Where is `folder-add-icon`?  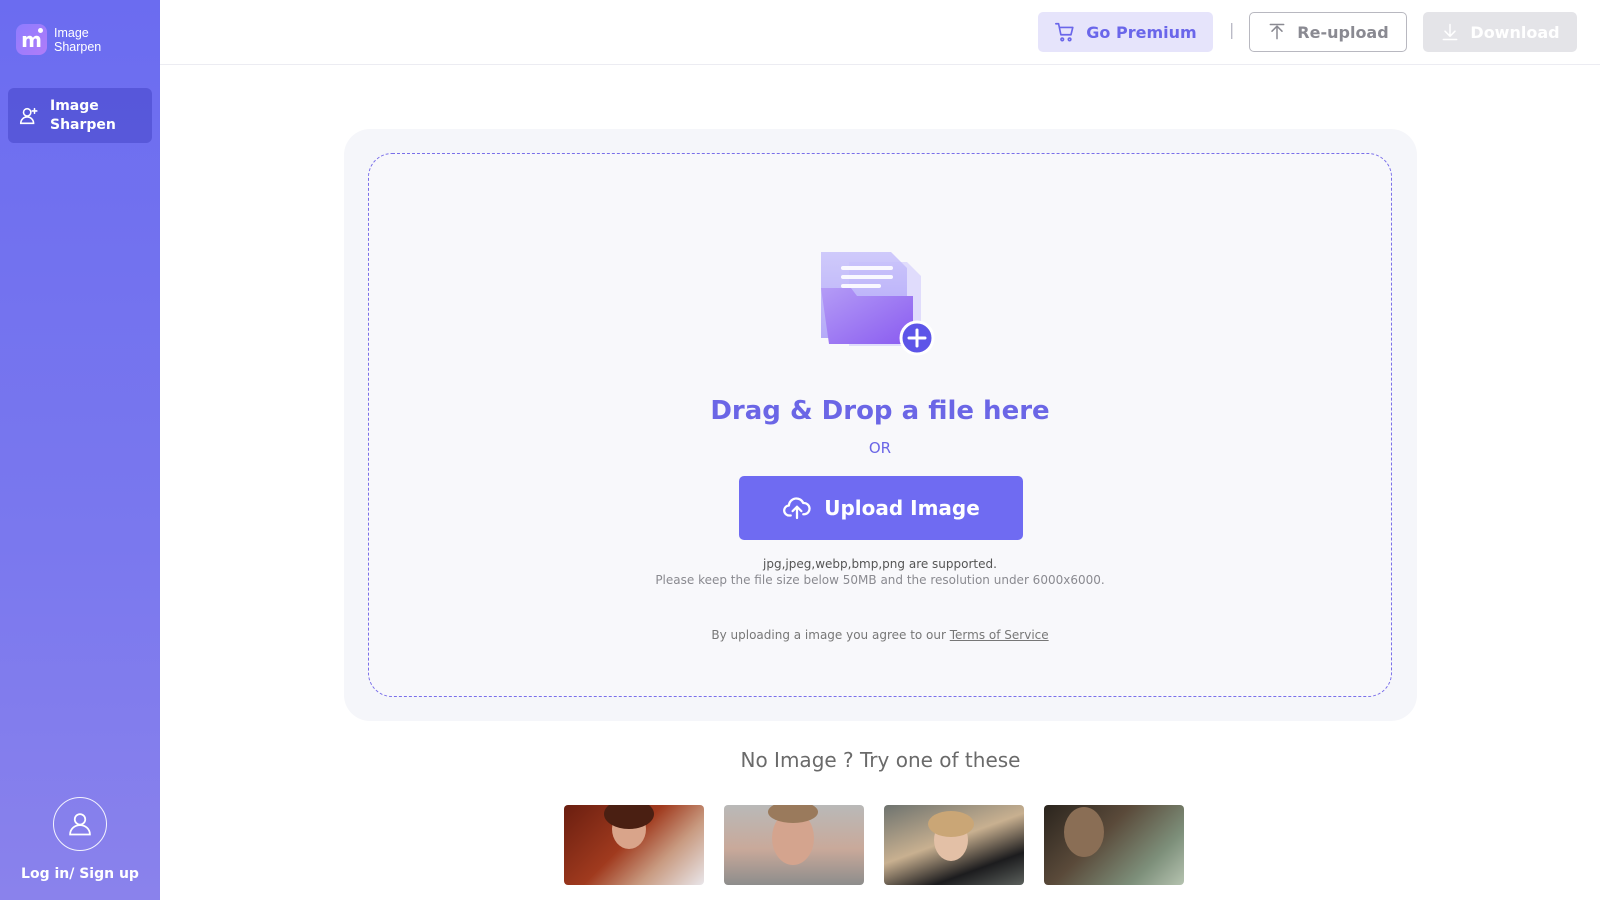 folder-add-icon is located at coordinates (878, 304).